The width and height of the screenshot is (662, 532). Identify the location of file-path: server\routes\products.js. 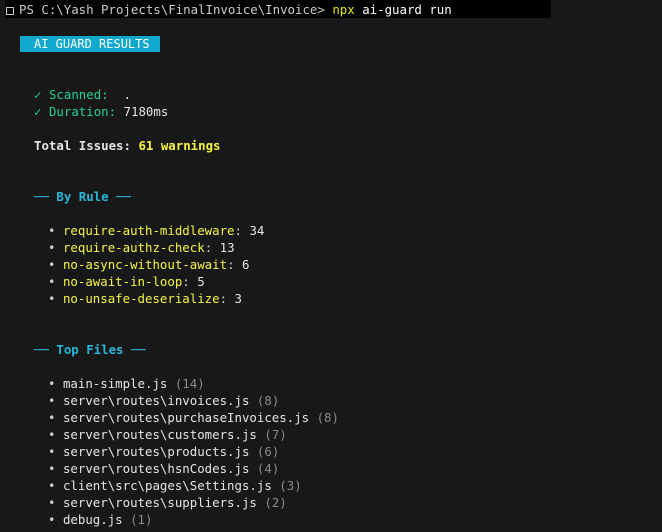
(156, 451).